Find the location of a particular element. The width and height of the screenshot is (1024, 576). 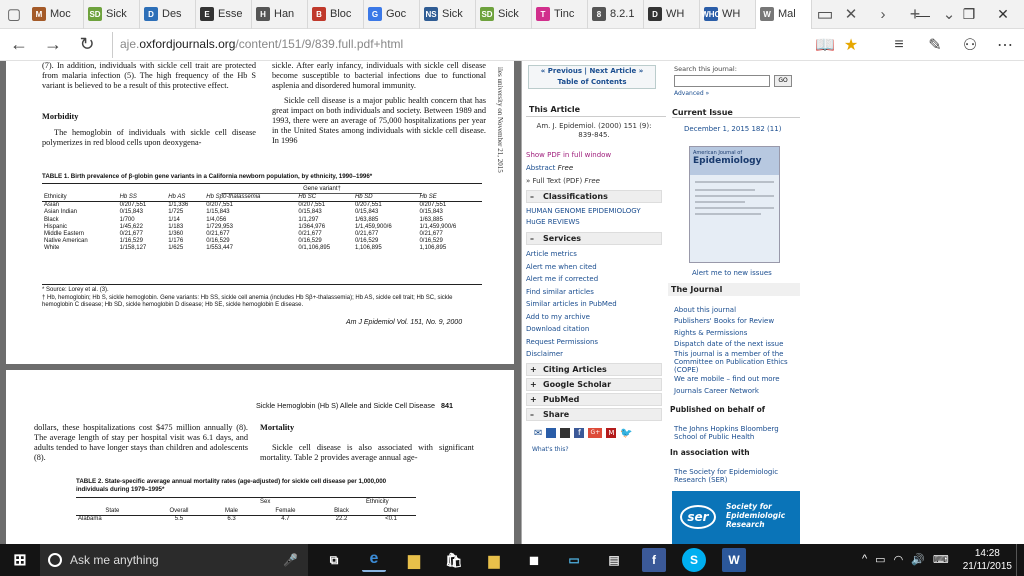

hub-icon: ≡ is located at coordinates (899, 45).